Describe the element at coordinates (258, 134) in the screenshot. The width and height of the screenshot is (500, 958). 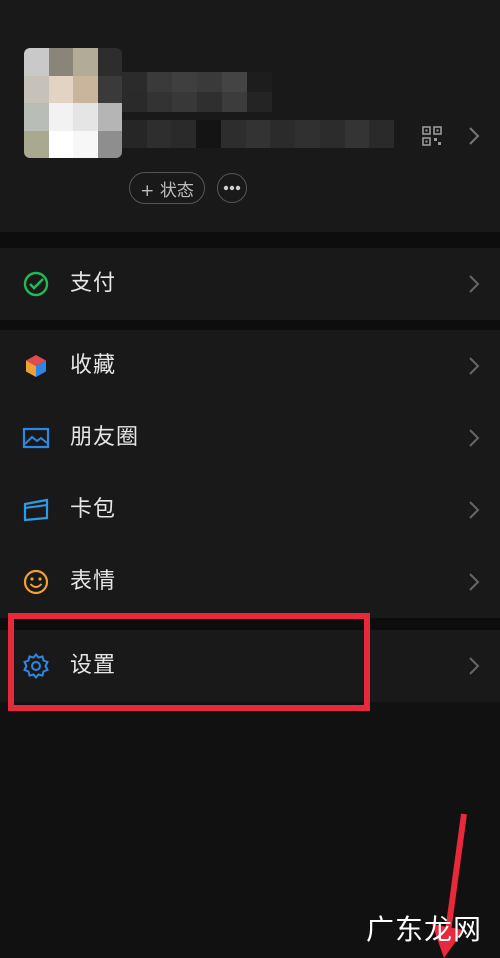
I see `wechat-id-pixelated` at that location.